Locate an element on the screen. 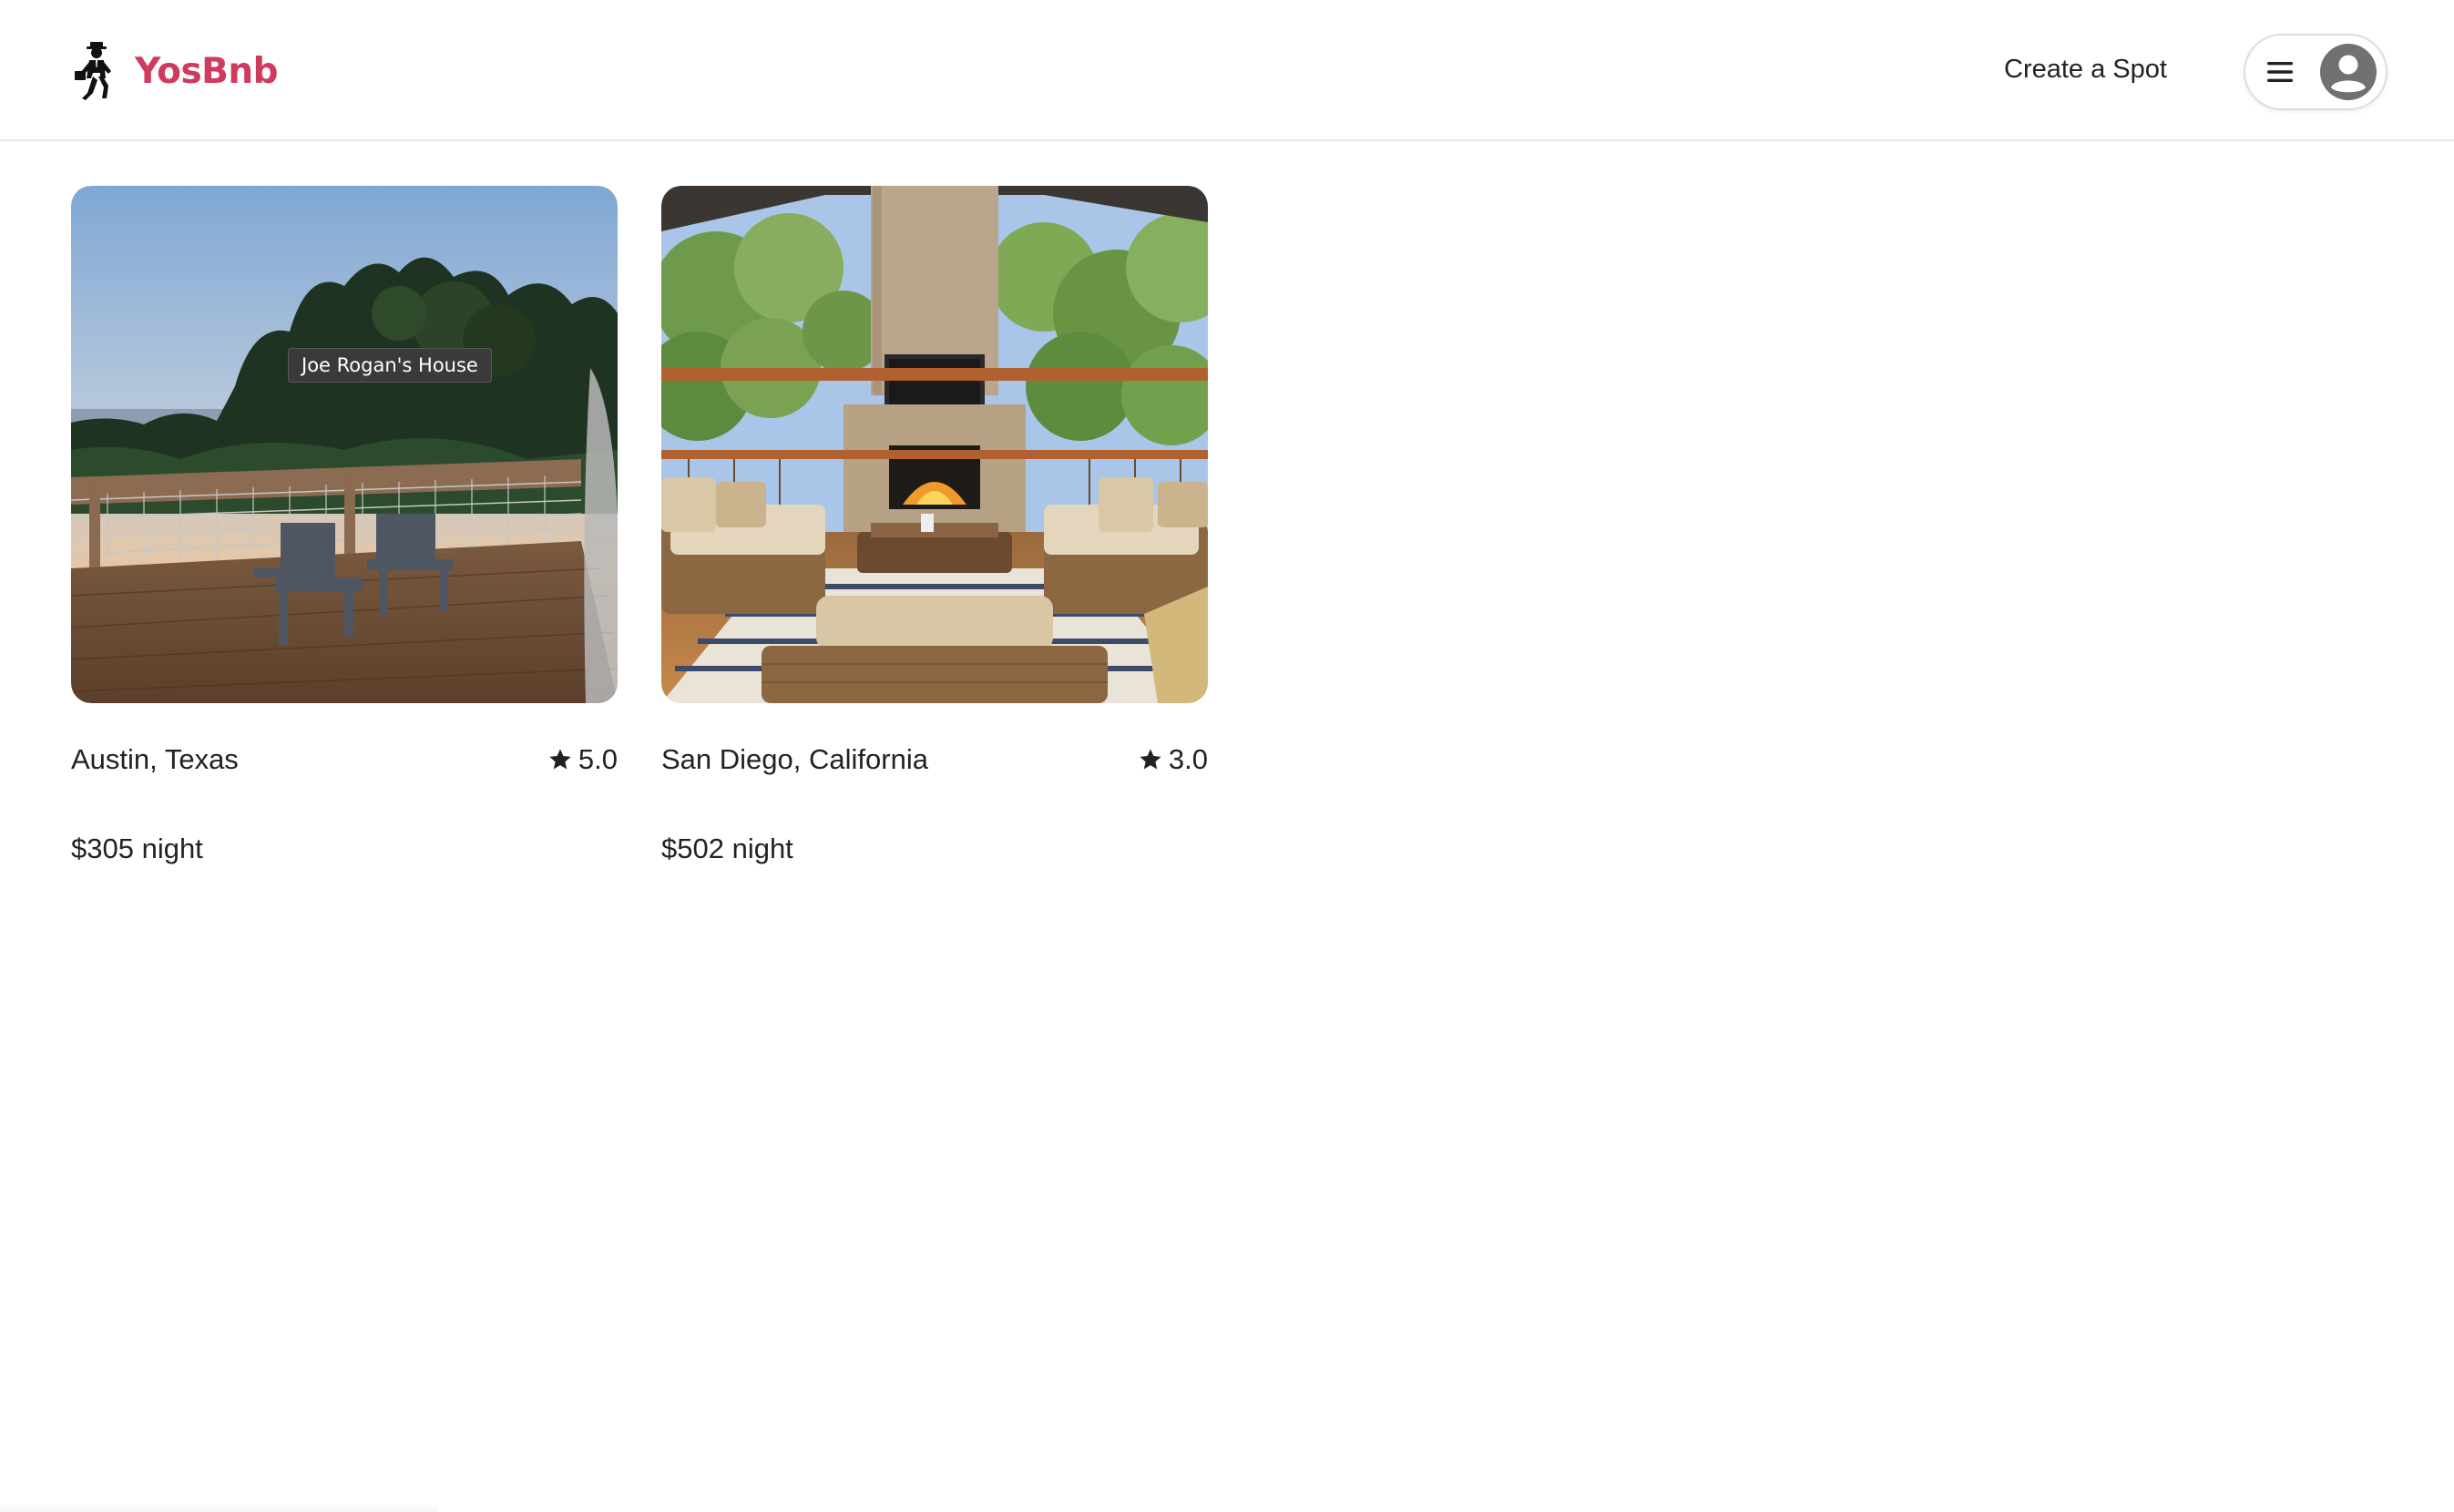  hamburger-menu-icon is located at coordinates (2280, 72).